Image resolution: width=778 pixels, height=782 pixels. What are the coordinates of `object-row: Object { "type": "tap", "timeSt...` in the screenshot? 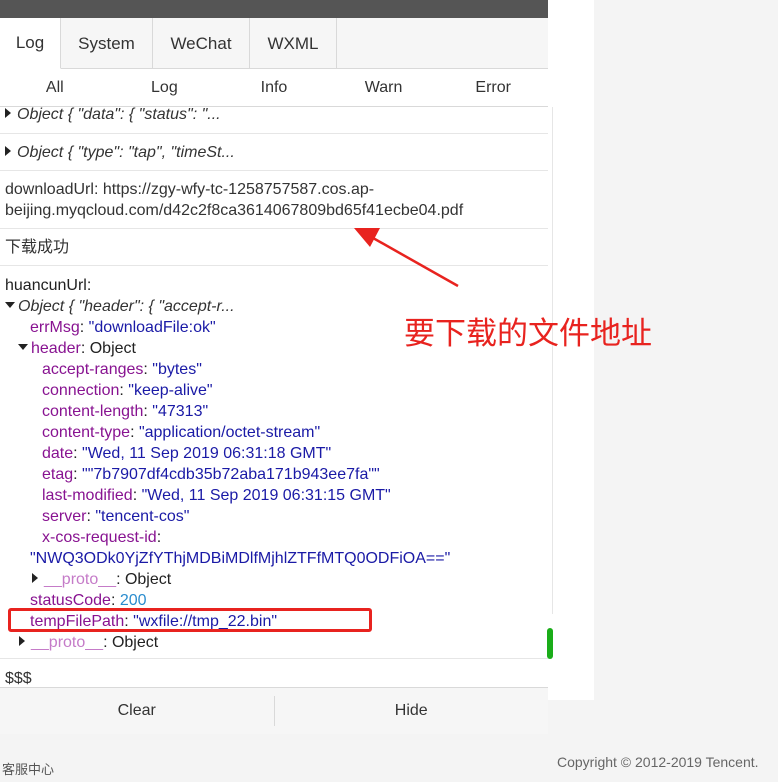 It's located at (274, 148).